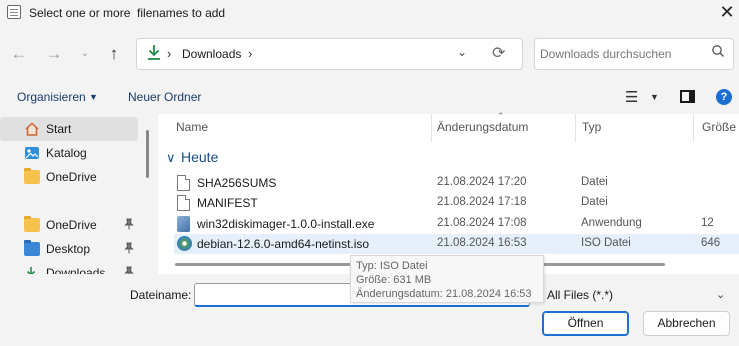 Image resolution: width=739 pixels, height=346 pixels. I want to click on up-arrow-icon: ↑, so click(114, 54).